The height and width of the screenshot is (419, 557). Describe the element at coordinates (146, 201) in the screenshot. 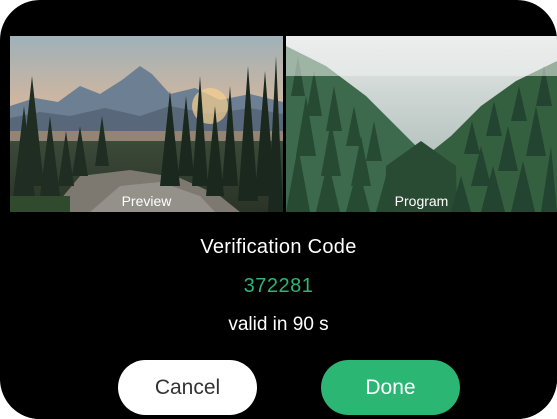

I see `preview-label: Preview` at that location.